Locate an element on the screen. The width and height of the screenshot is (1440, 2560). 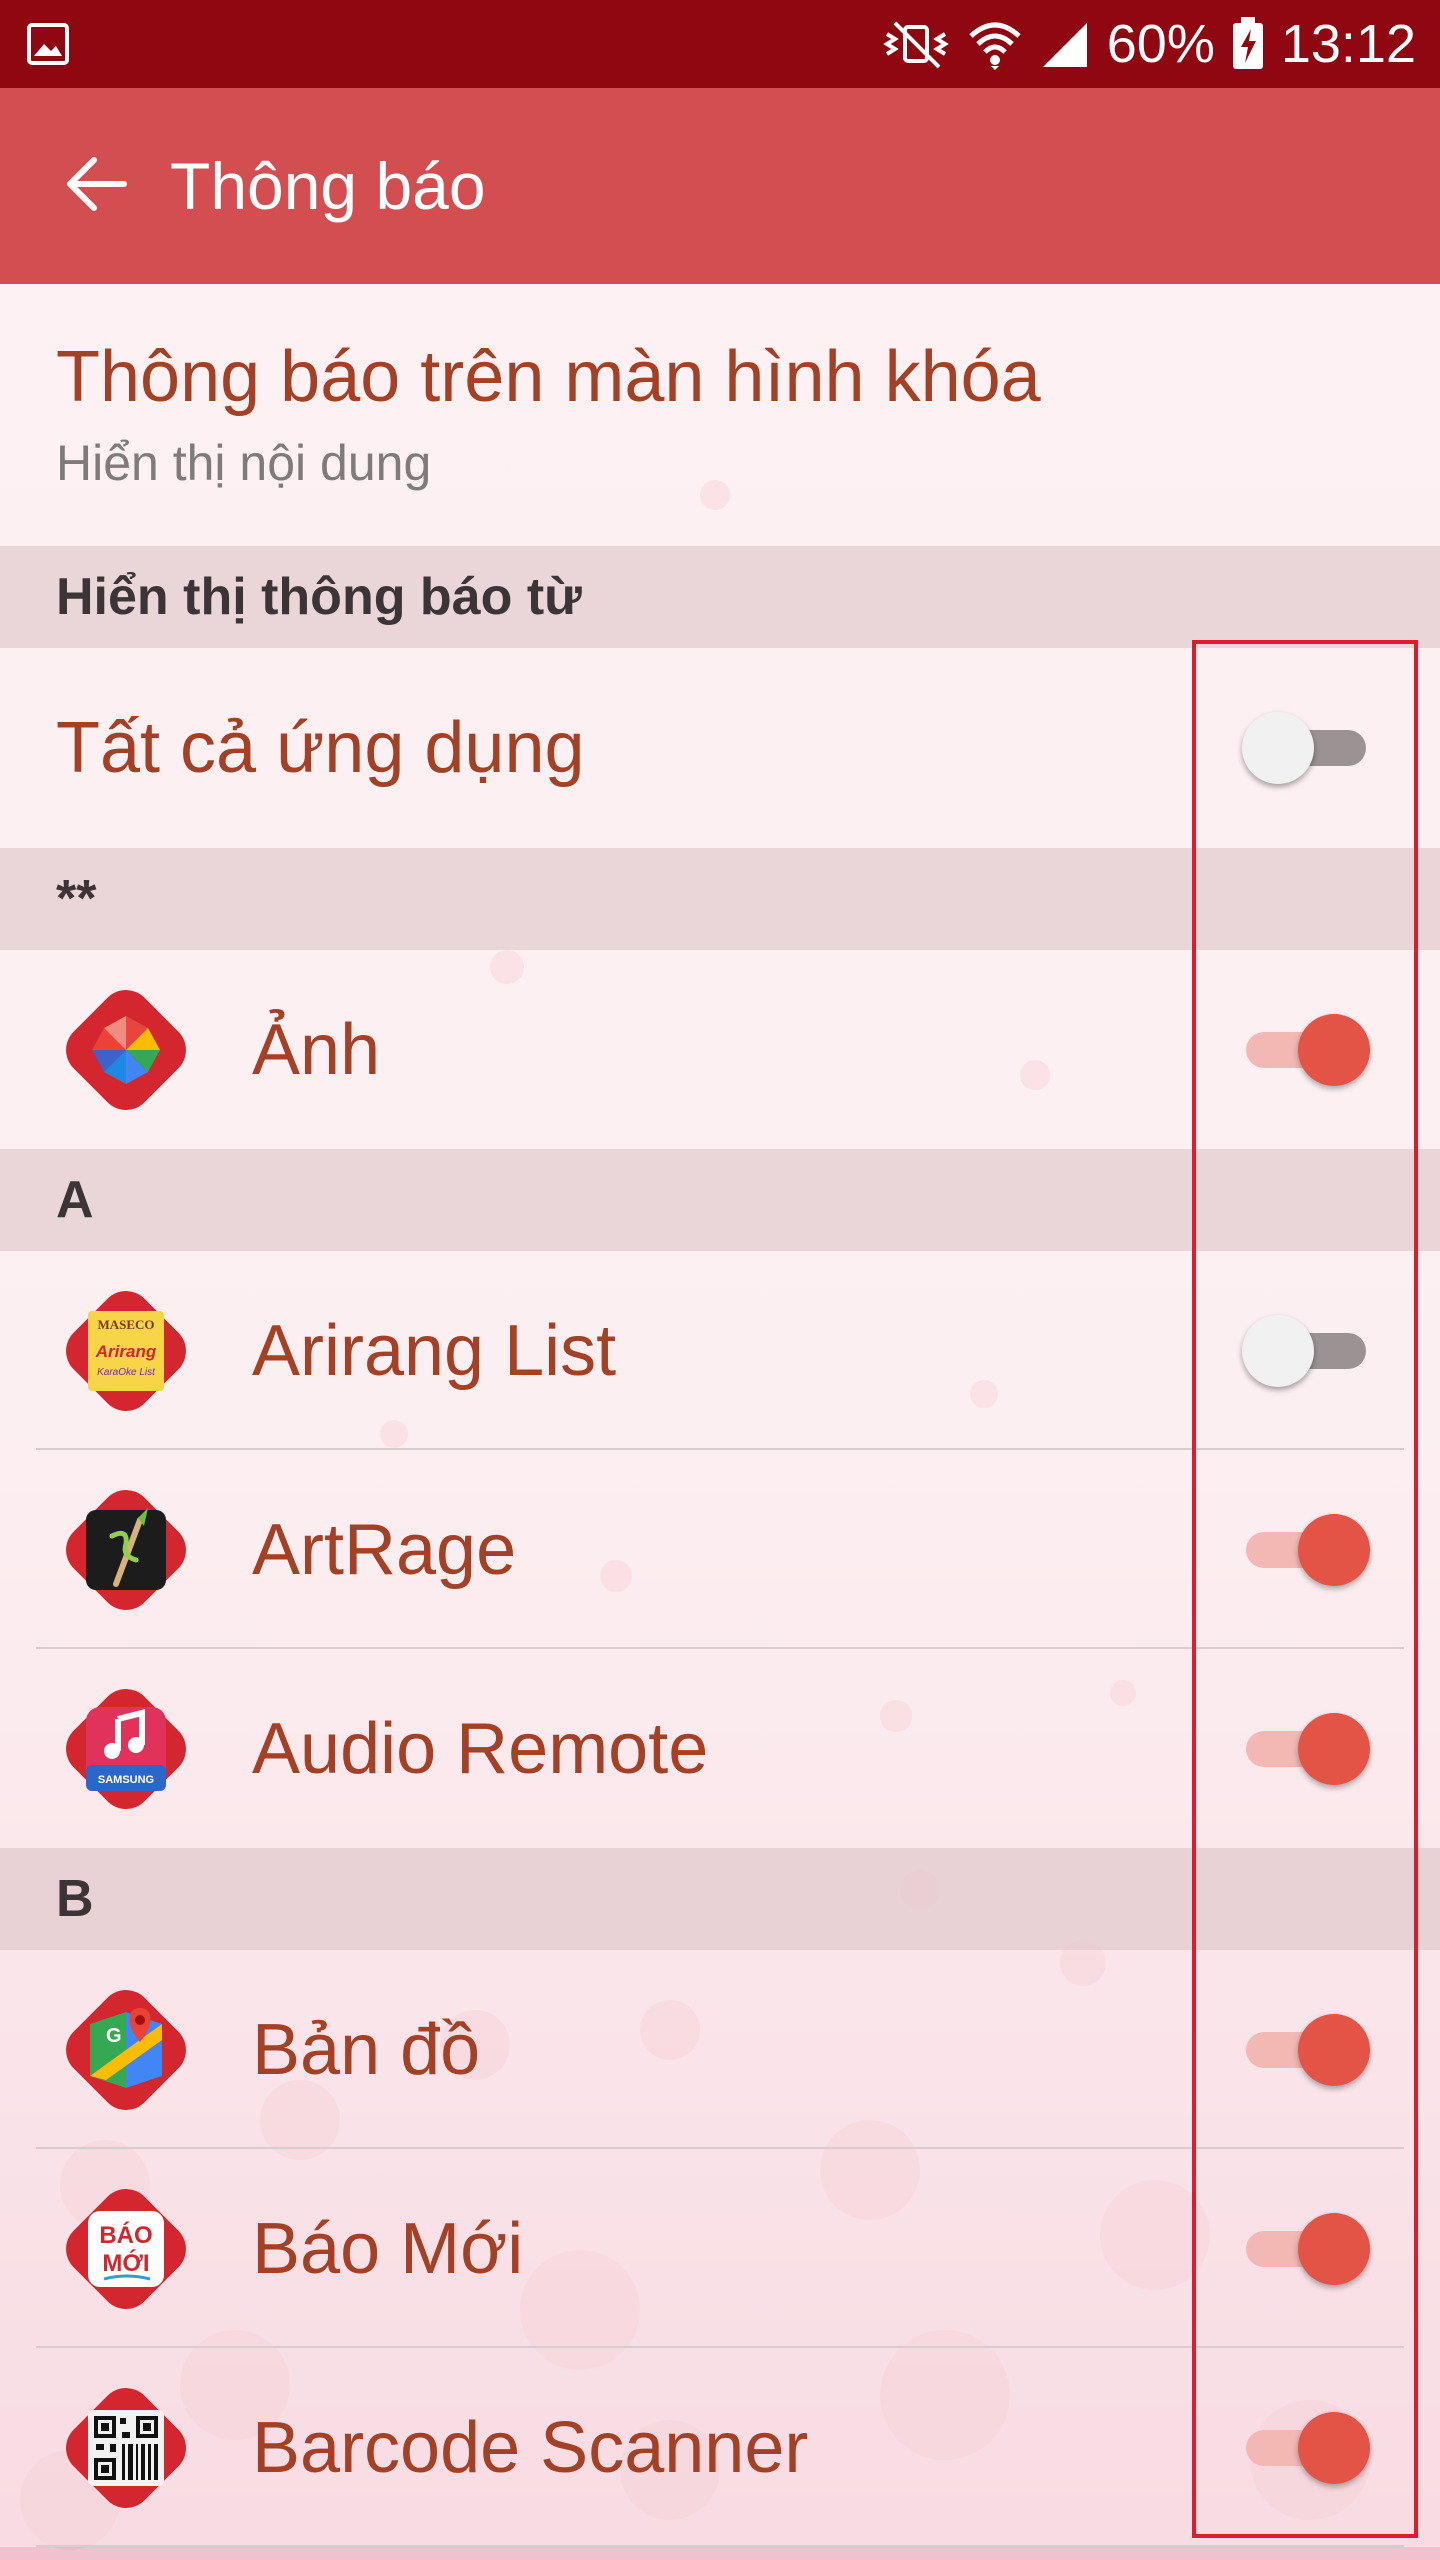
back-button is located at coordinates (96, 186).